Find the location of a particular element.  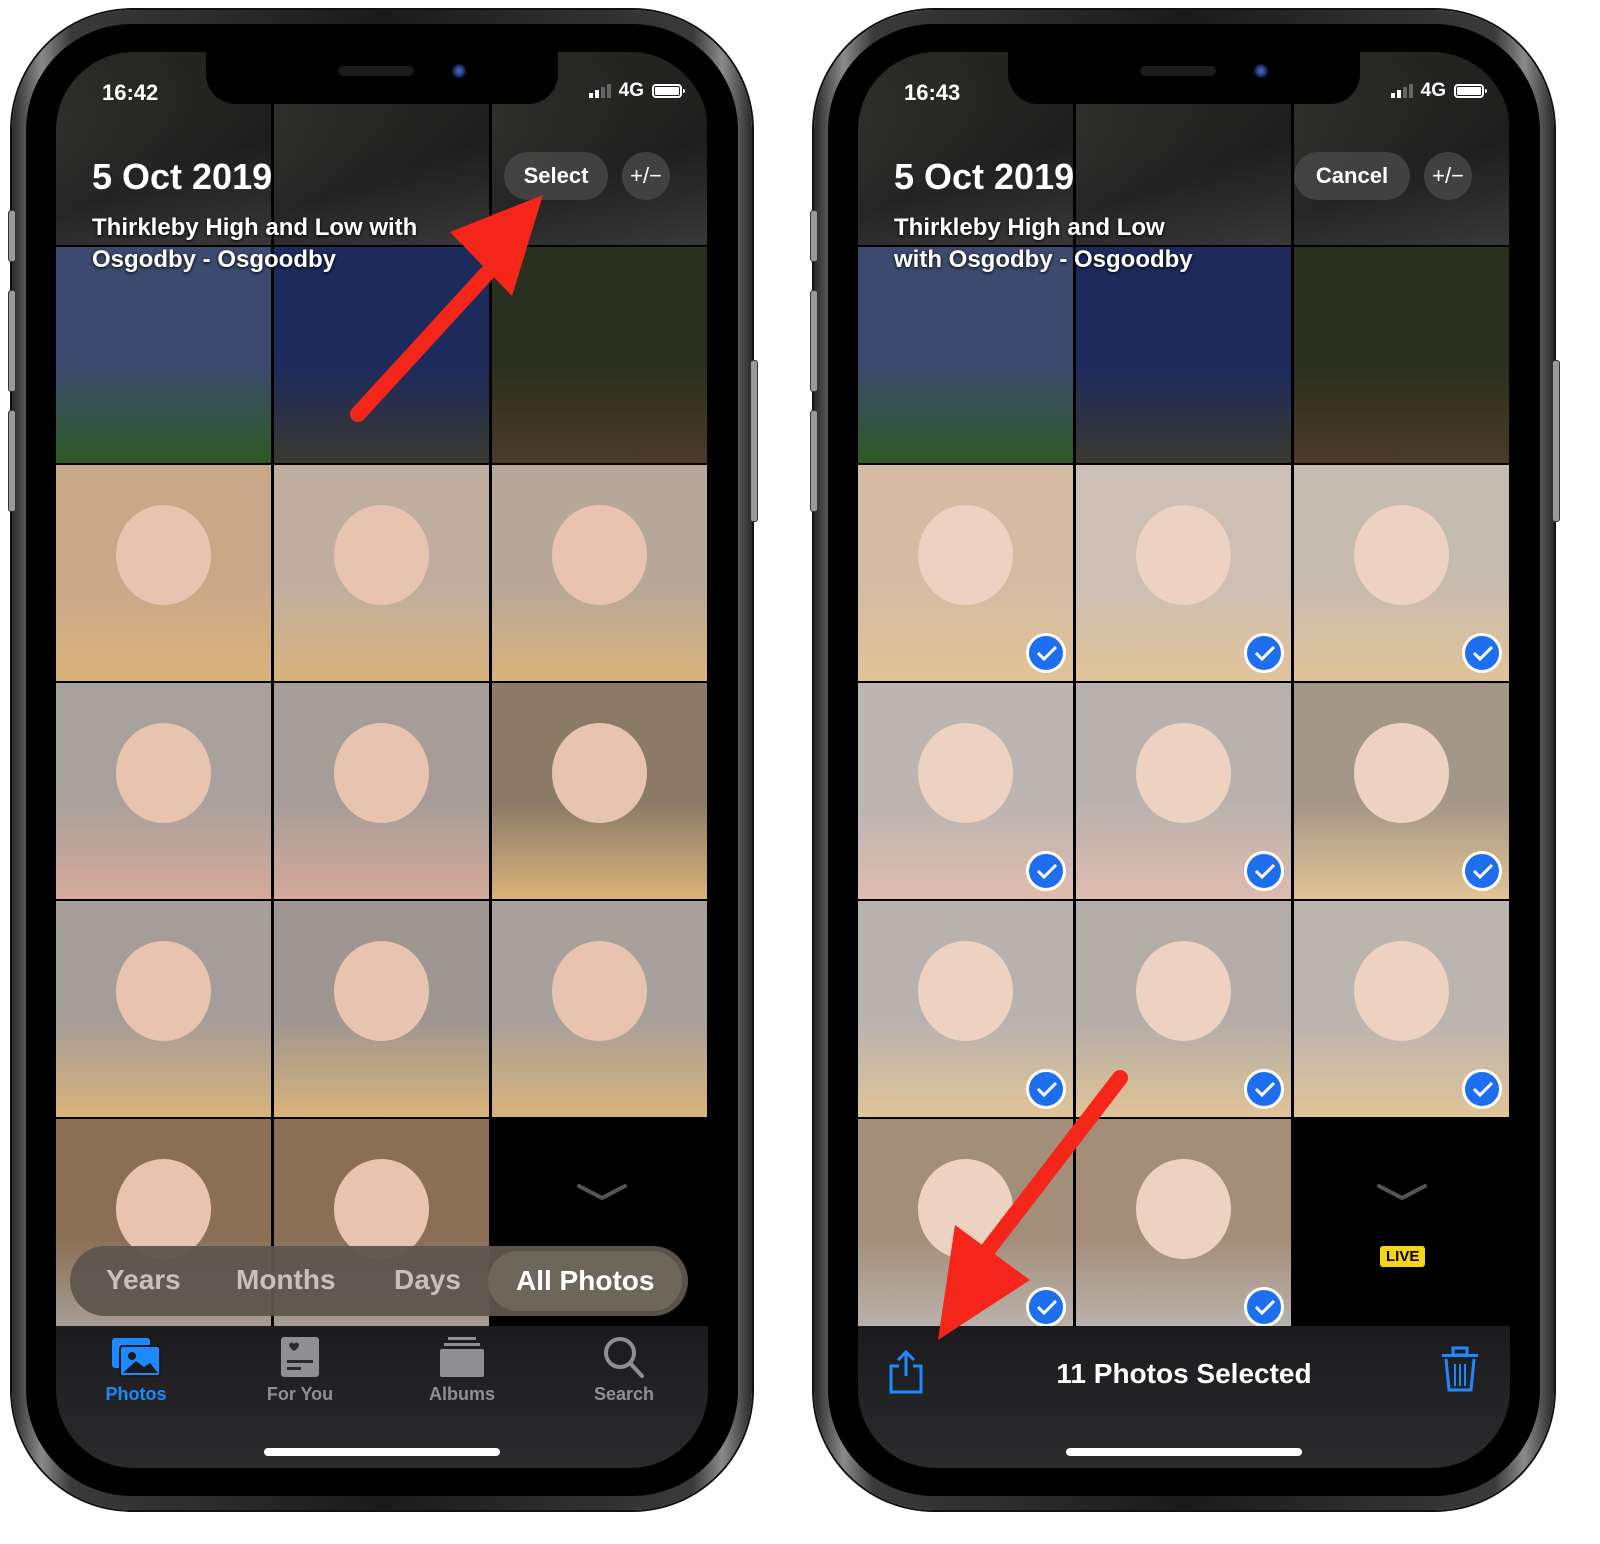

segment-all-photos: All Photos is located at coordinates (585, 1281).